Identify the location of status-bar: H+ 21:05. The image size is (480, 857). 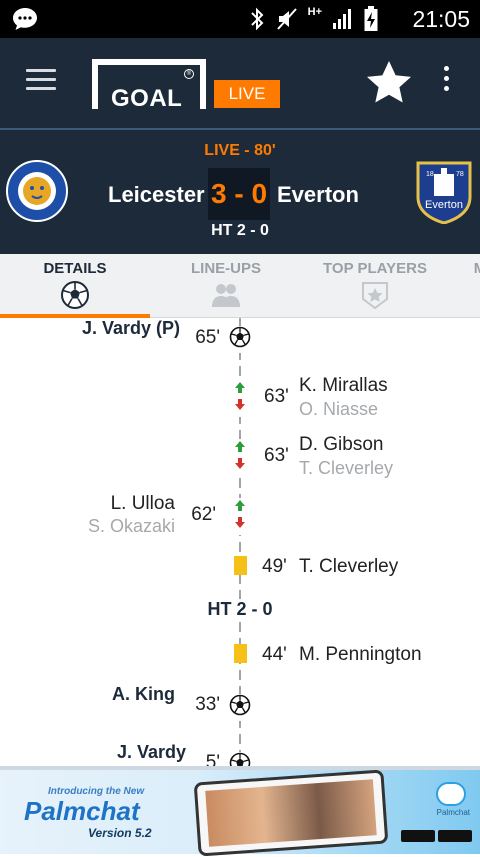
(240, 19).